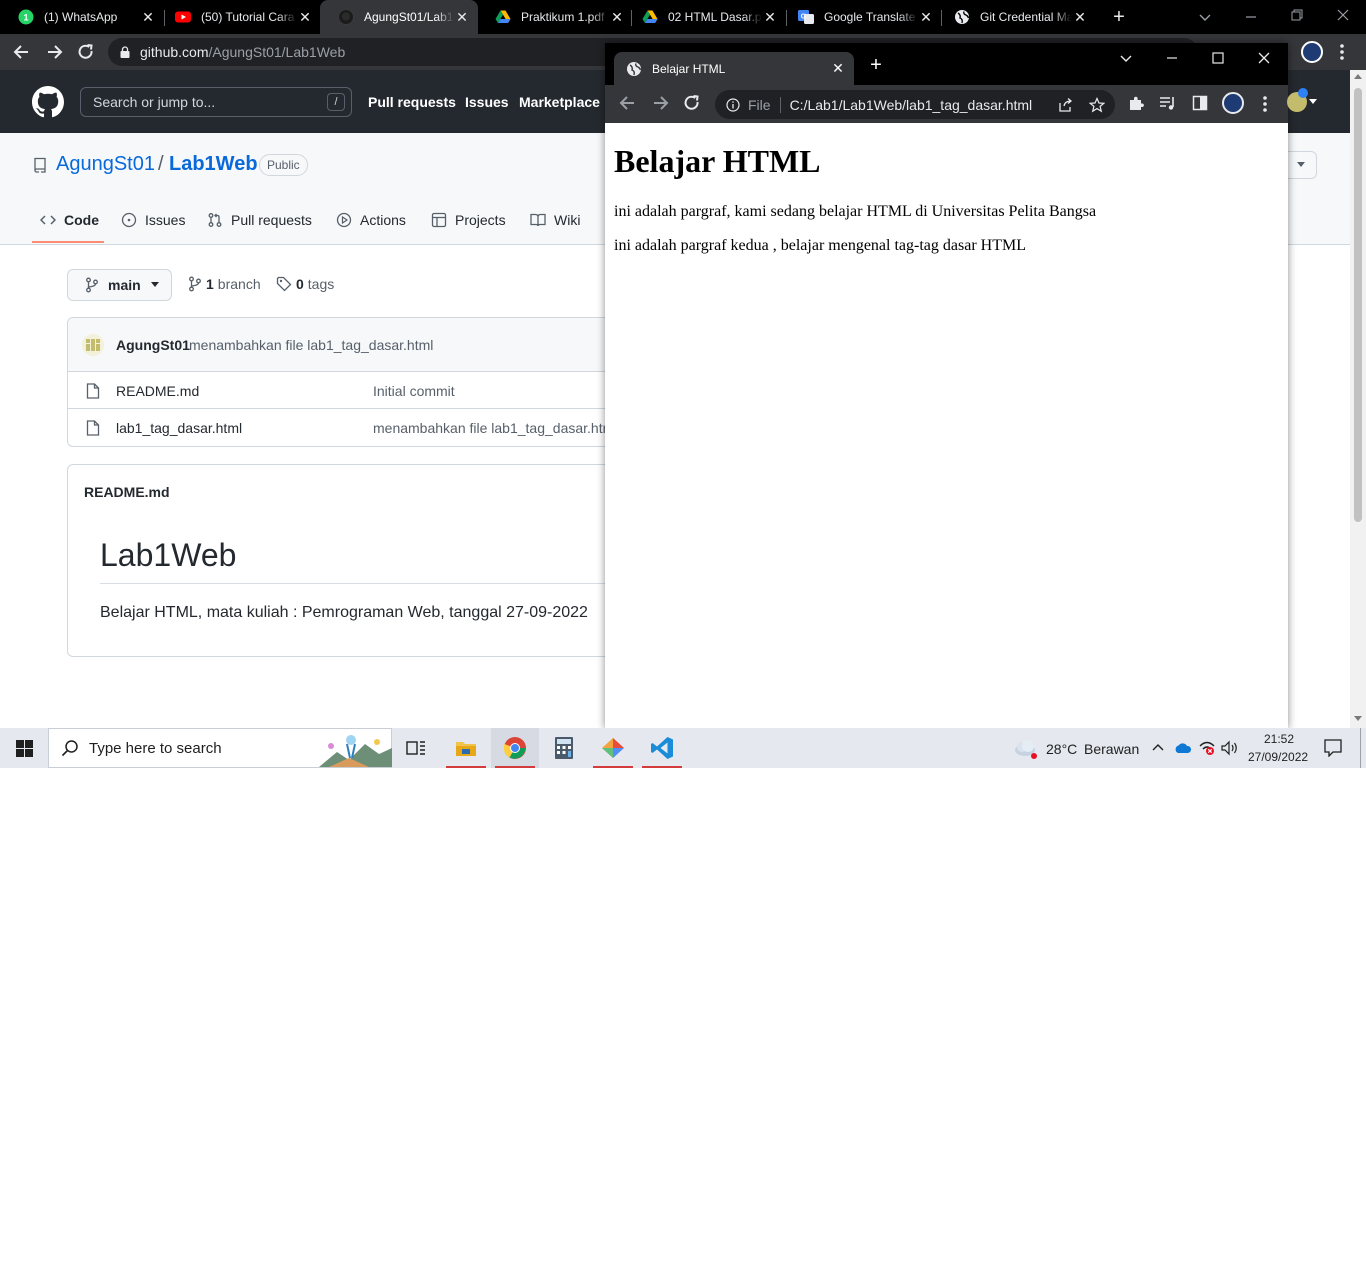 This screenshot has height=1284, width=1366. Describe the element at coordinates (311, 345) in the screenshot. I see `commit-message: menambahkan file lab1_tag_dasar.html` at that location.